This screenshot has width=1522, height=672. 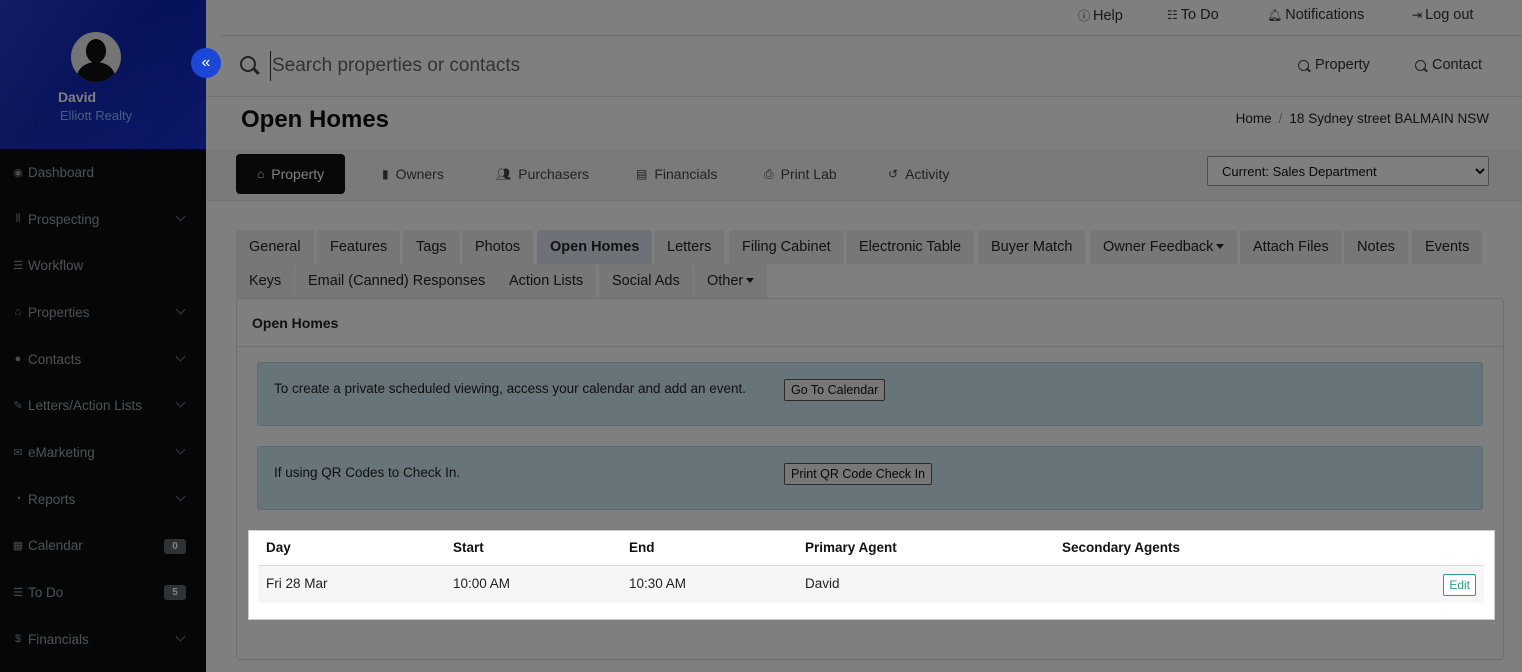 I want to click on subtab-label: Other, so click(x=725, y=281).